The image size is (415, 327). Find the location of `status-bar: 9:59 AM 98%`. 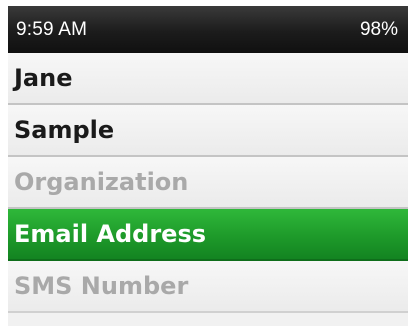

status-bar: 9:59 AM 98% is located at coordinates (208, 29).